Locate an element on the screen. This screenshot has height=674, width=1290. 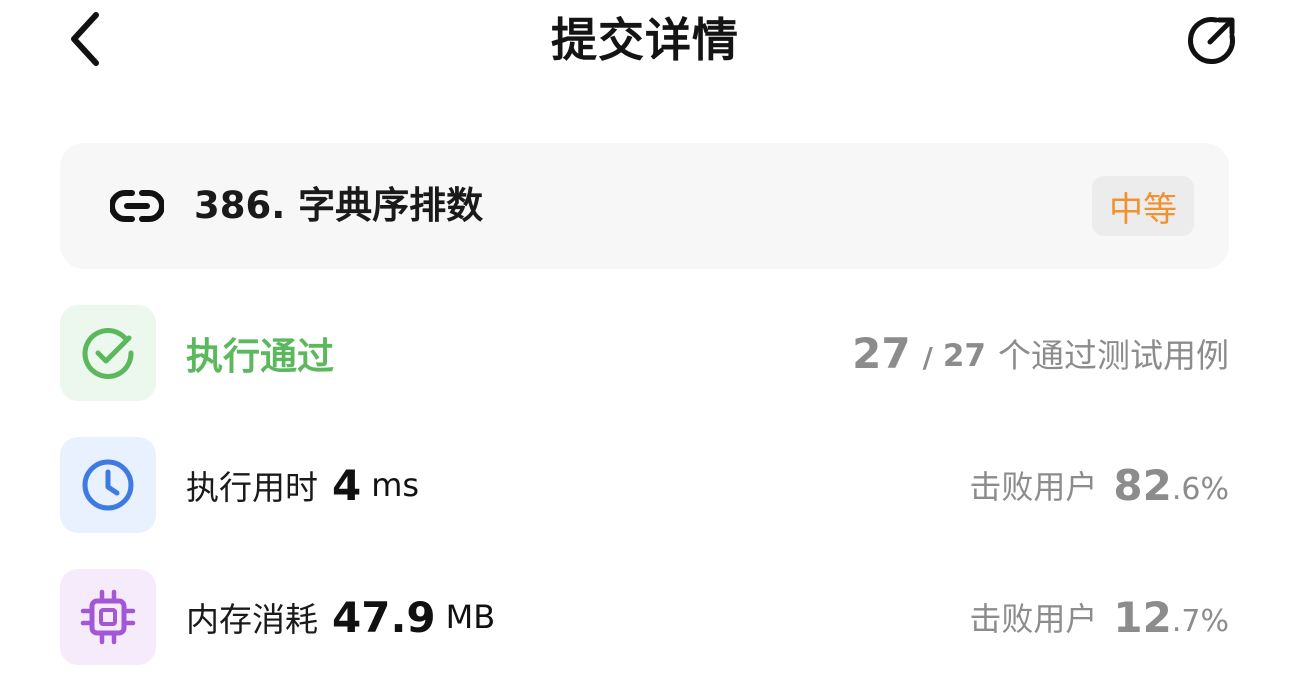
result-status-wrap: 执行通过 is located at coordinates (260, 353).